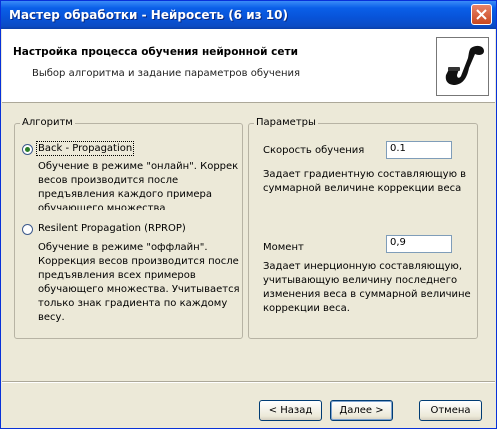 The height and width of the screenshot is (429, 497). Describe the element at coordinates (290, 410) in the screenshot. I see `back-button: < Назад` at that location.